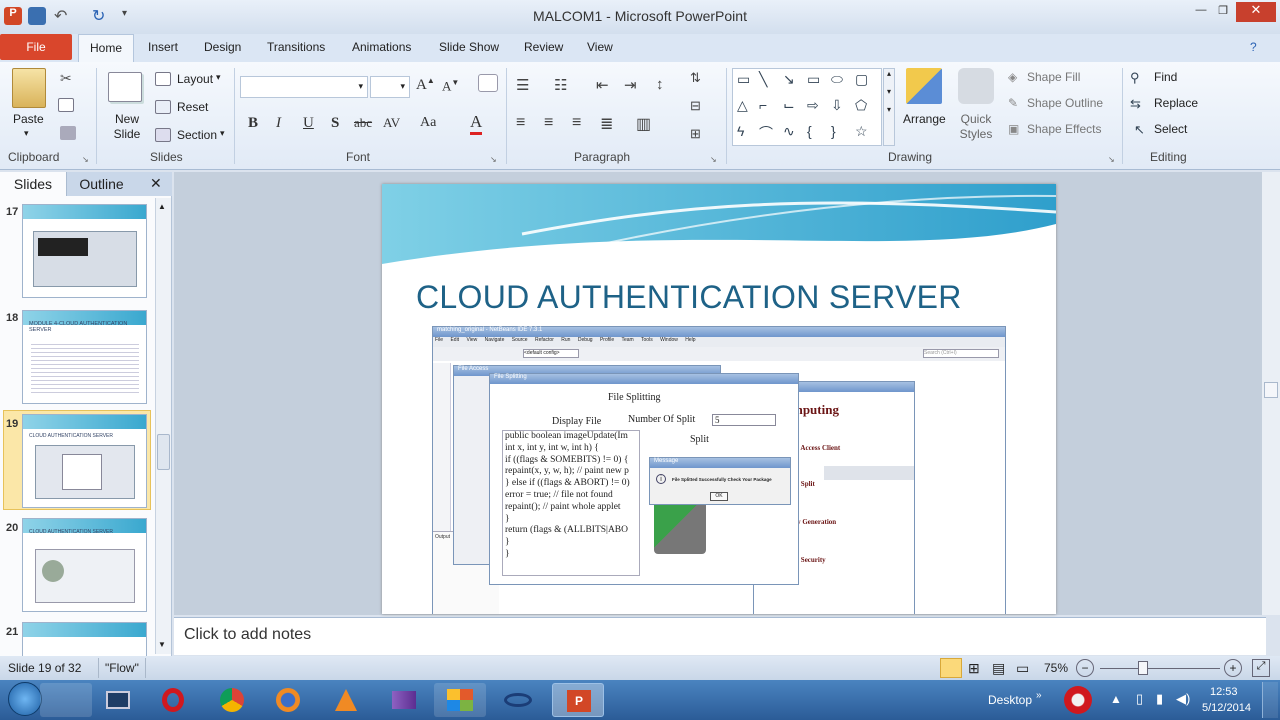 The height and width of the screenshot is (720, 1280). I want to click on pentagon-shape-icon: ⬠, so click(861, 105).